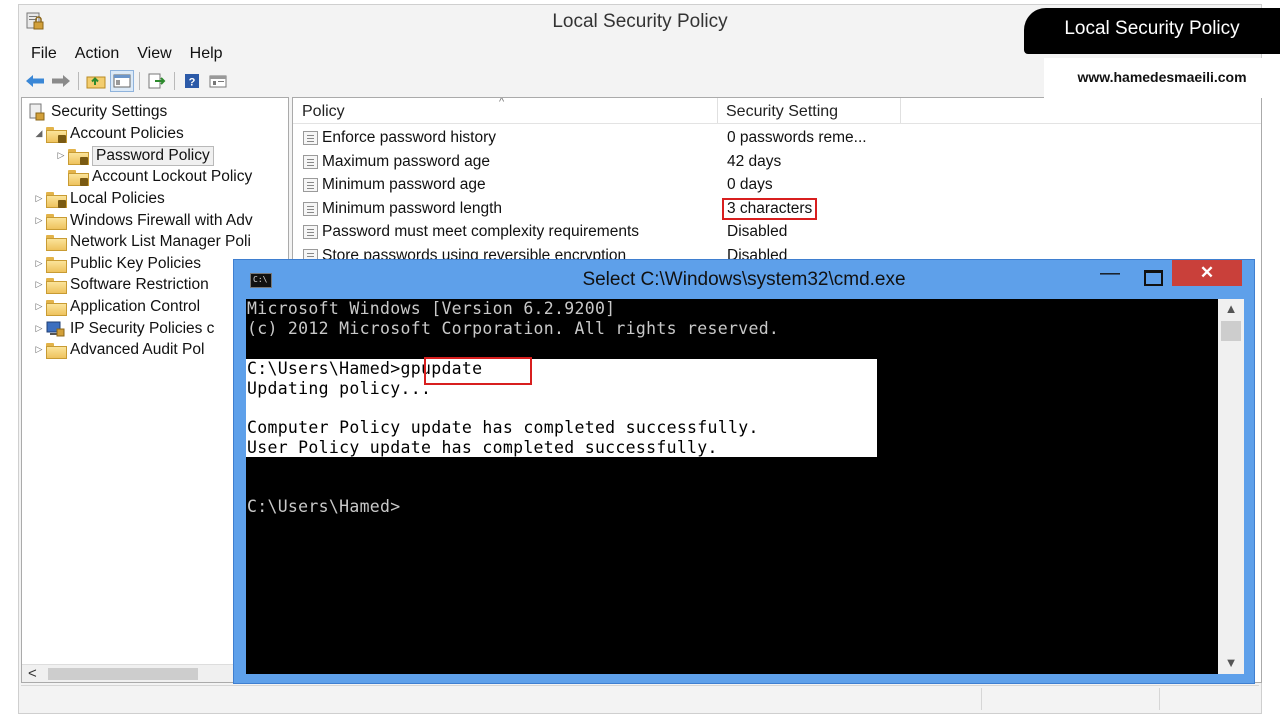  What do you see at coordinates (640, 698) in the screenshot?
I see `status-bar` at bounding box center [640, 698].